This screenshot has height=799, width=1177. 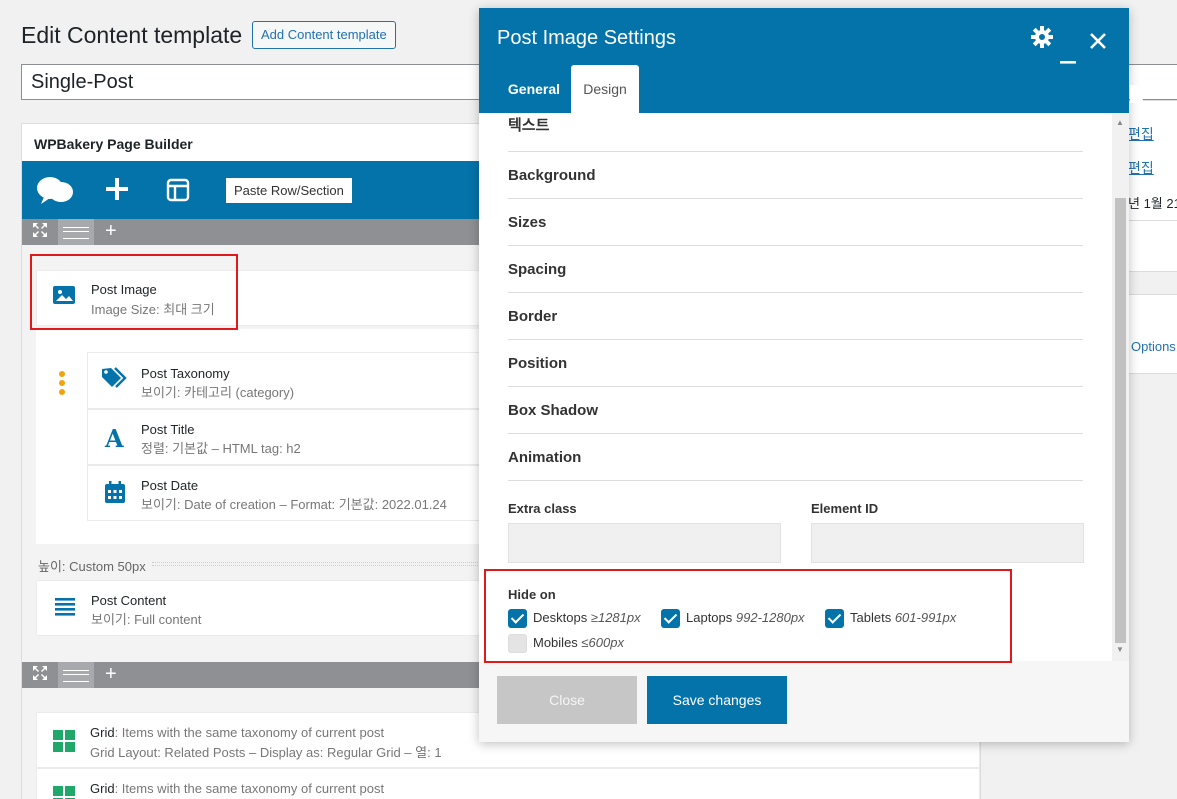 I want to click on save-changes-button: Save changes, so click(x=717, y=700).